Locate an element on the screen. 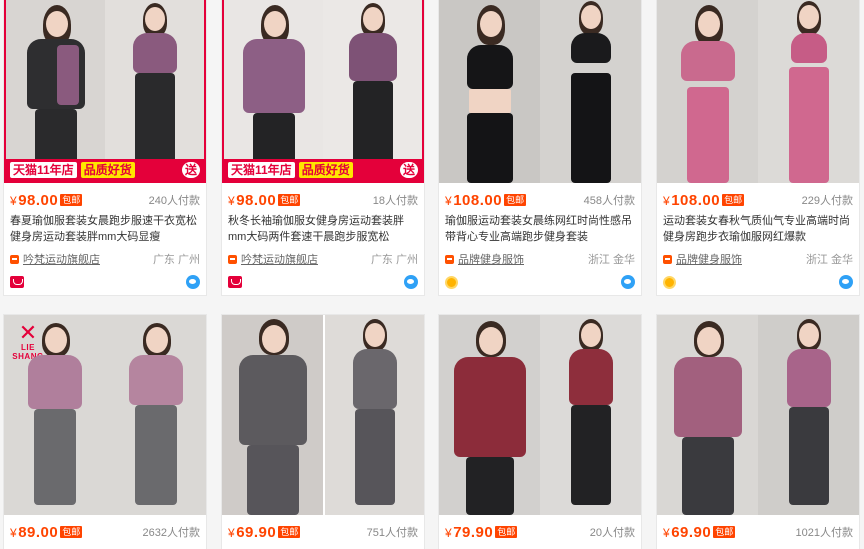 Image resolution: width=864 pixels, height=549 pixels. sales-count: 18人付款 is located at coordinates (395, 201).